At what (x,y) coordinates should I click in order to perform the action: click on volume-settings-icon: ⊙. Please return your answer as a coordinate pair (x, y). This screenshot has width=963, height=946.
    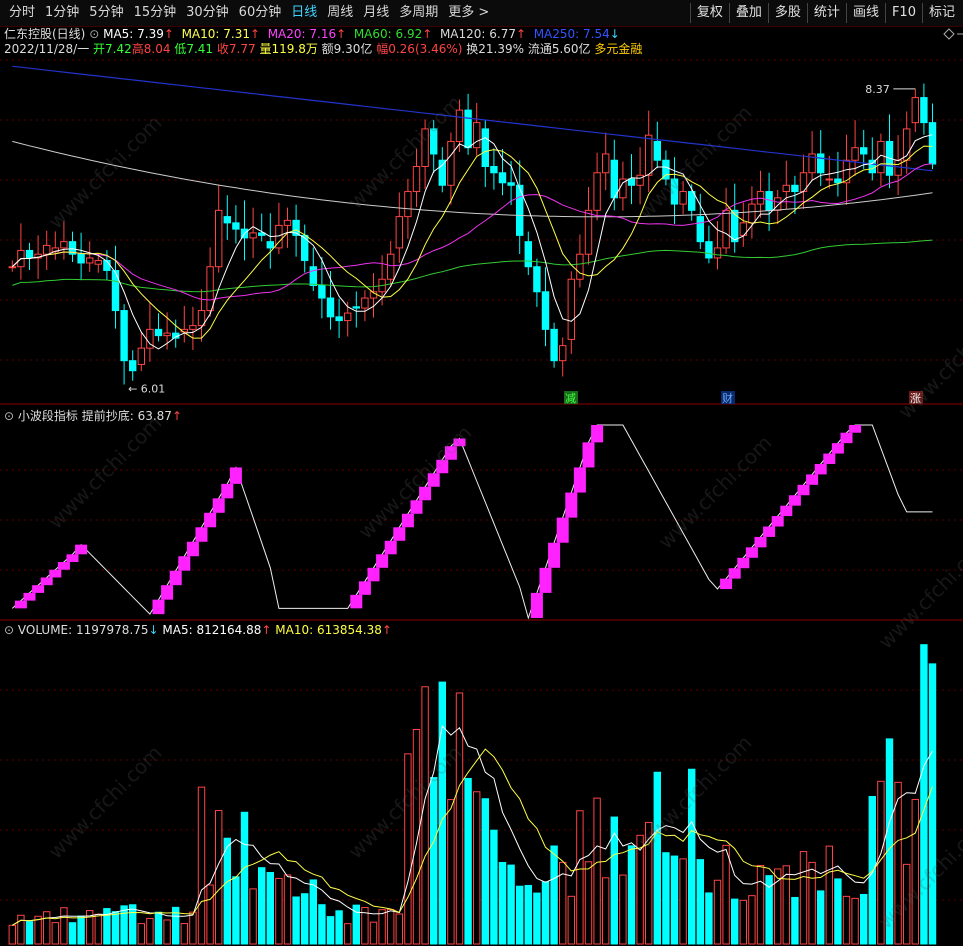
    Looking at the image, I should click on (9, 630).